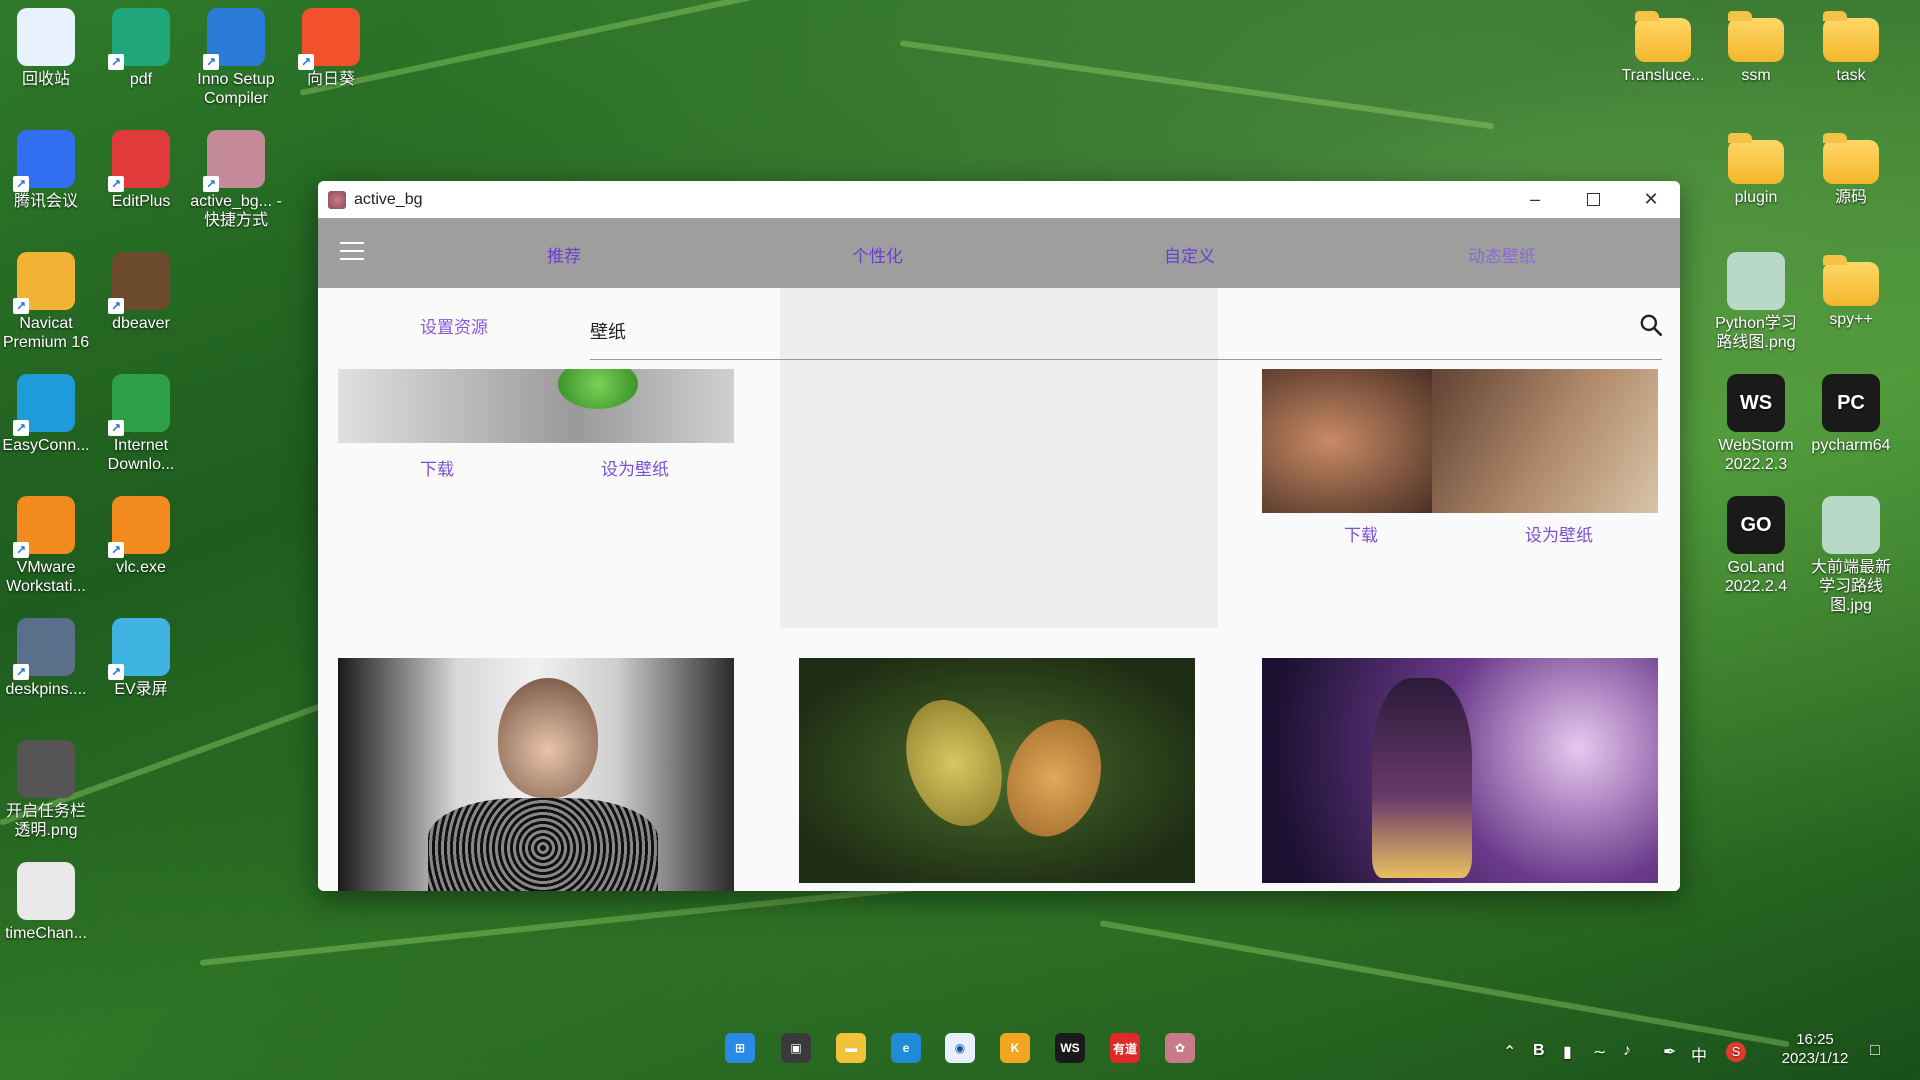 The width and height of the screenshot is (1920, 1080). Describe the element at coordinates (1567, 1052) in the screenshot. I see `battery-icon: ▮` at that location.